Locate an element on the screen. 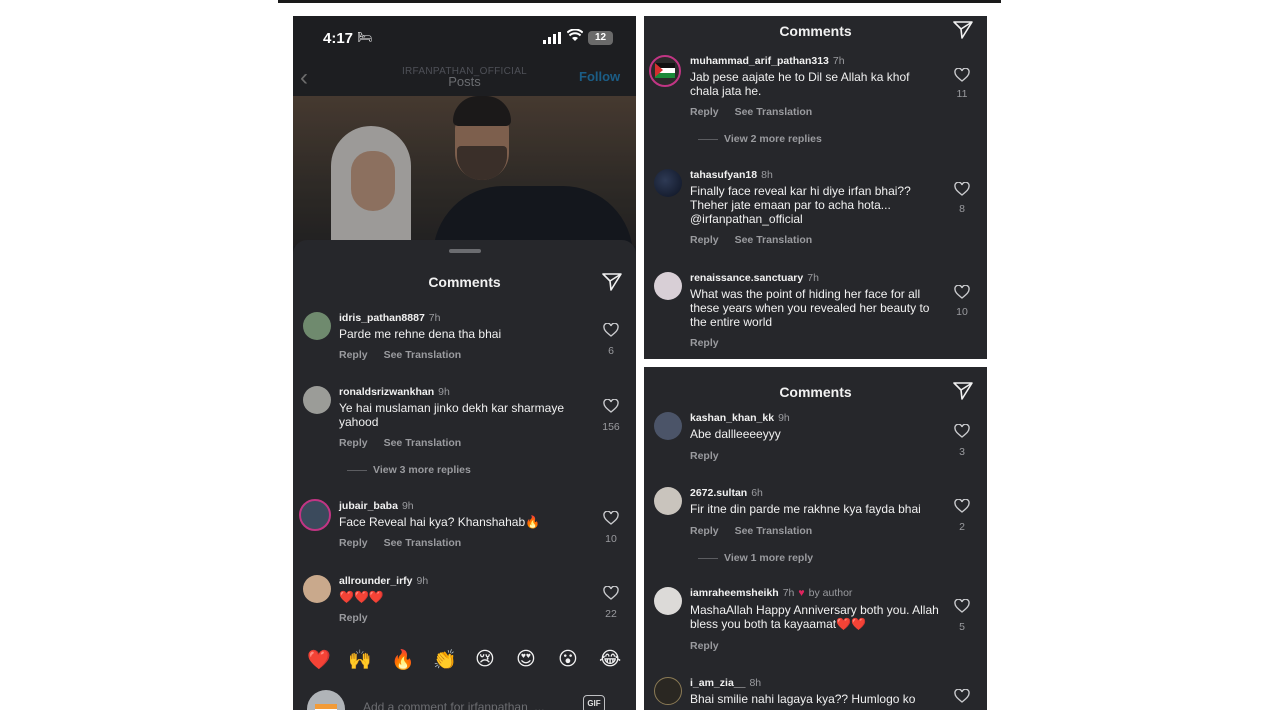 Image resolution: width=1280 pixels, height=720 pixels. like-count: 22 is located at coordinates (611, 614).